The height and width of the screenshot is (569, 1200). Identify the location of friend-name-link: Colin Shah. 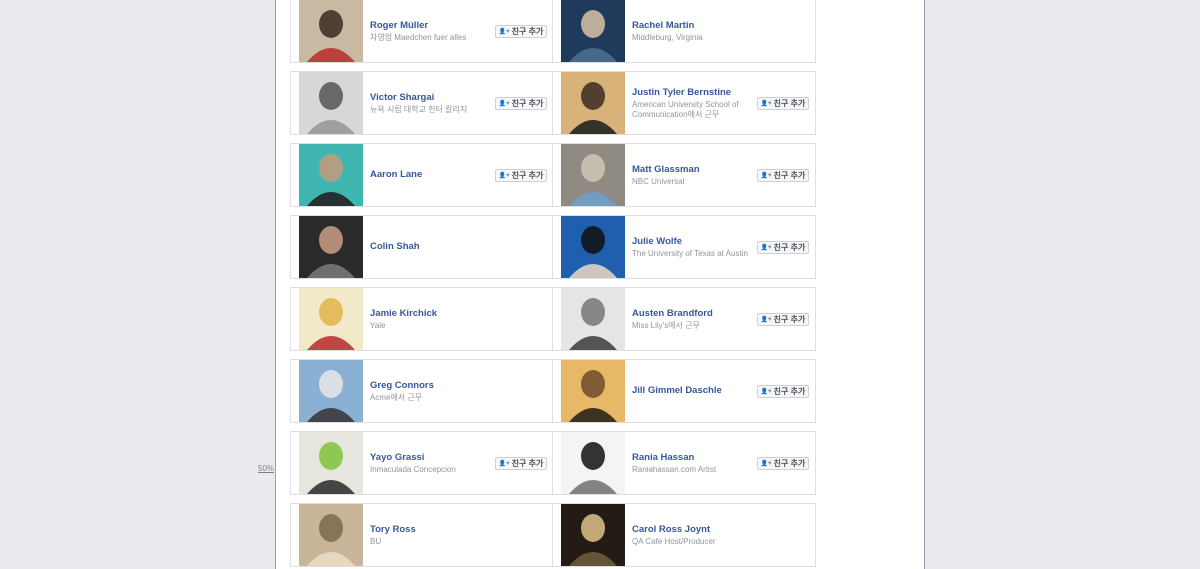
(430, 247).